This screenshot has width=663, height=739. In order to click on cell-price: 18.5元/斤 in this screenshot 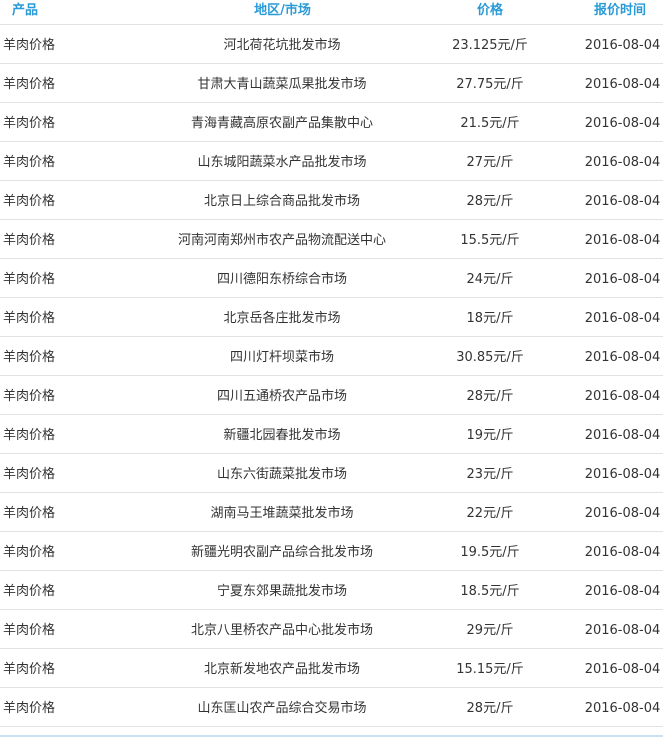, I will do `click(490, 591)`.